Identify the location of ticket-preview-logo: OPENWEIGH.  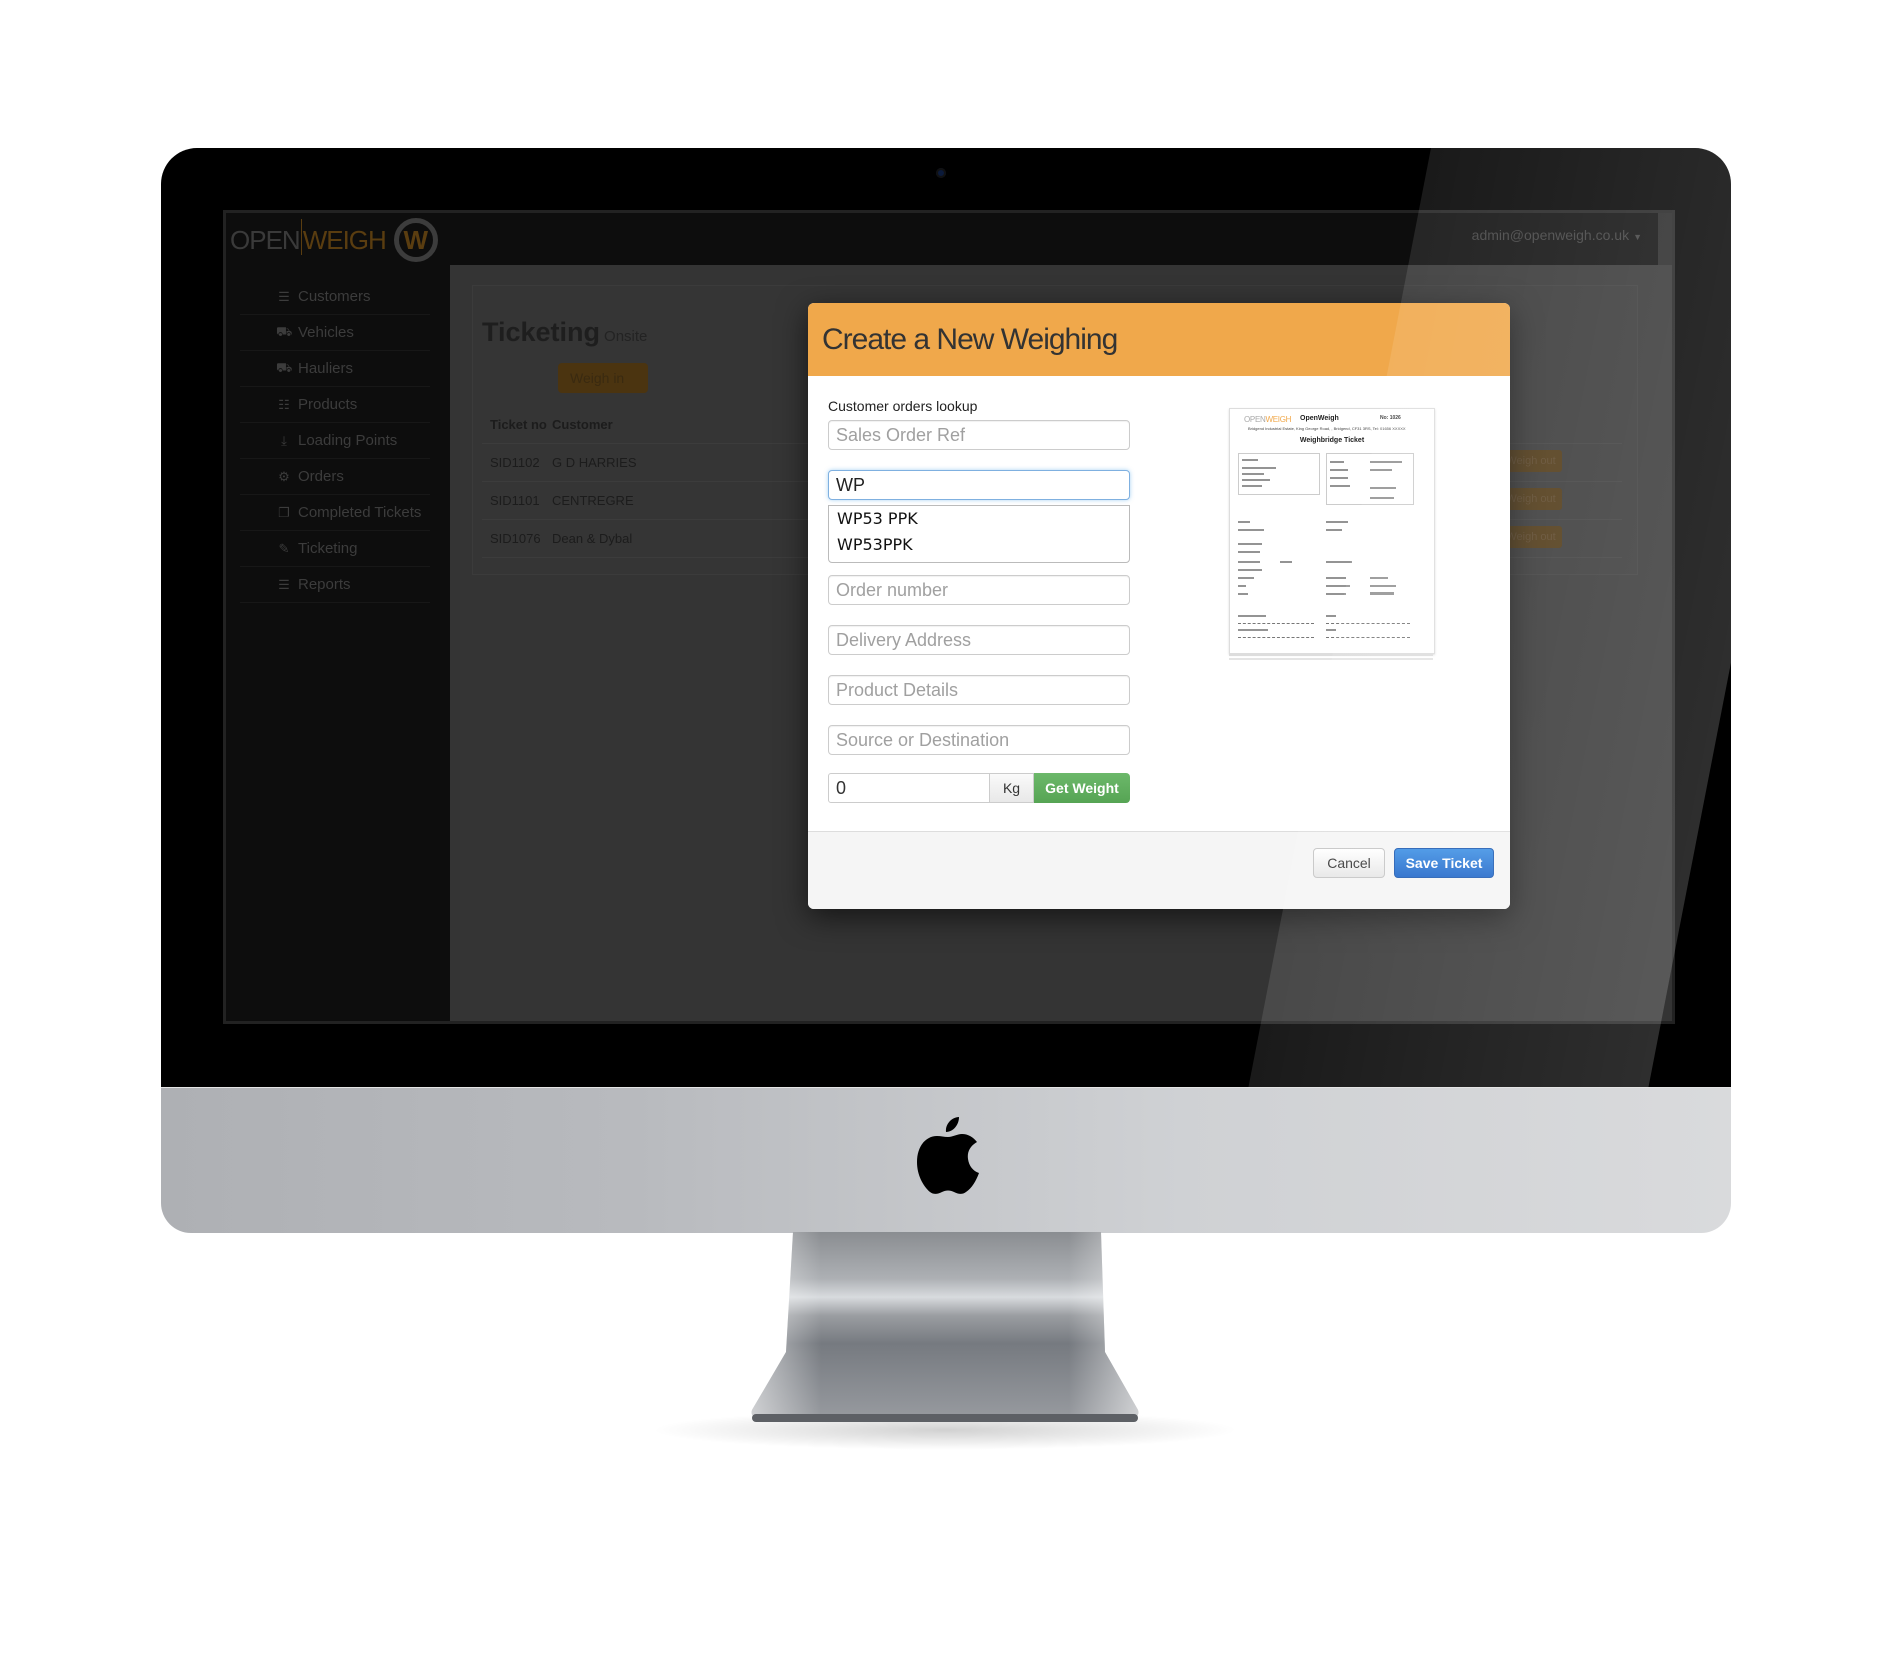
(1267, 419).